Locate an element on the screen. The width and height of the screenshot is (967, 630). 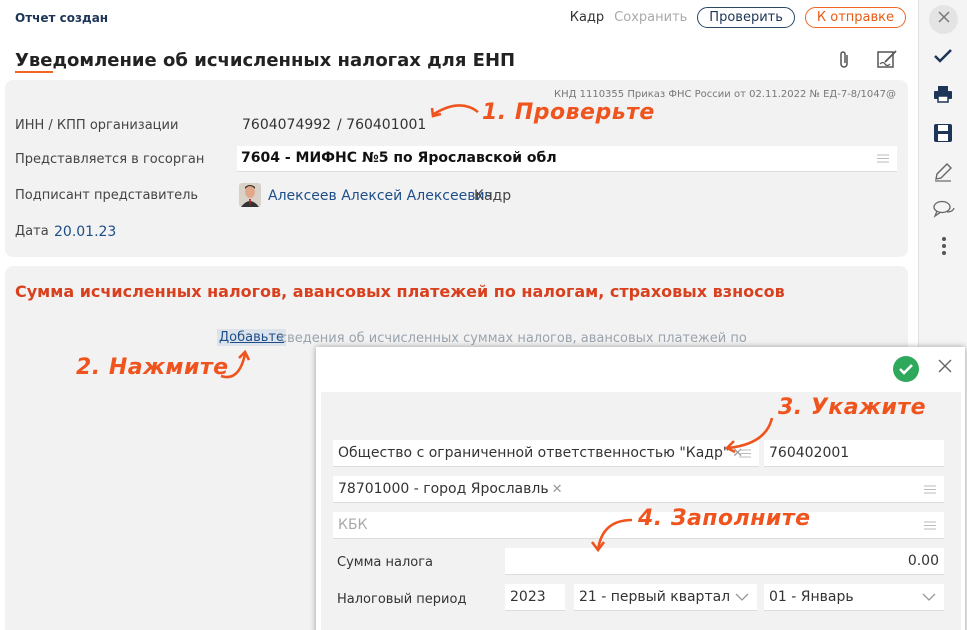
date-label: Дата is located at coordinates (32, 231).